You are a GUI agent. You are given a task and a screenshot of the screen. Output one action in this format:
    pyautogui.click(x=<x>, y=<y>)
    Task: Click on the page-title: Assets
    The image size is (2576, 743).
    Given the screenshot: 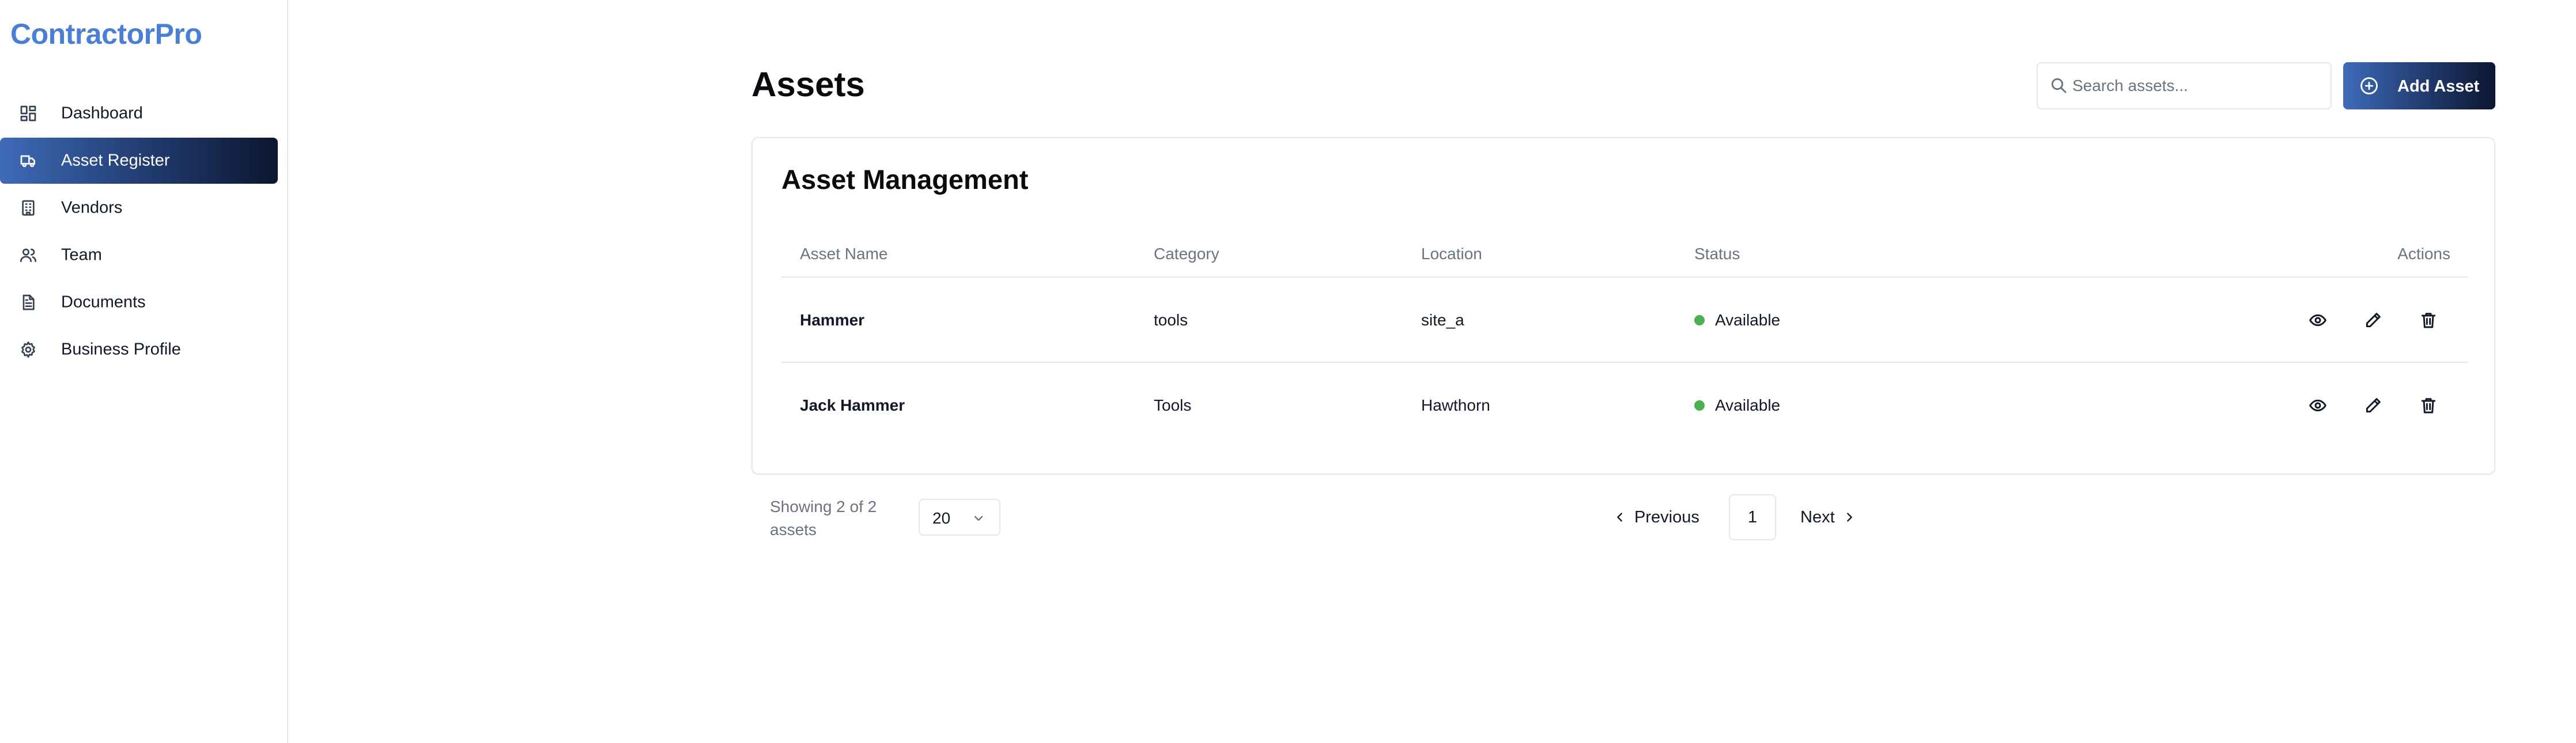 What is the action you would take?
    pyautogui.click(x=808, y=84)
    